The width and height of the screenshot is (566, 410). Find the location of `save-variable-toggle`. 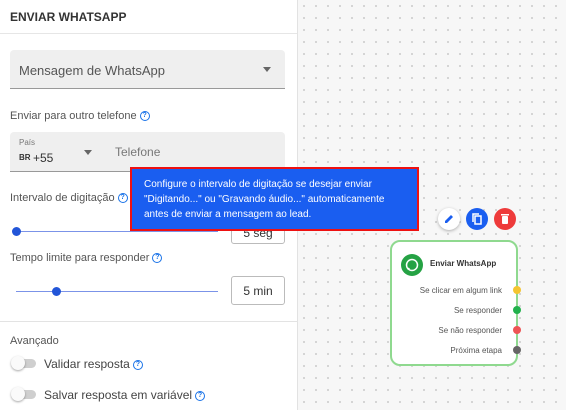

save-variable-toggle is located at coordinates (23, 394).